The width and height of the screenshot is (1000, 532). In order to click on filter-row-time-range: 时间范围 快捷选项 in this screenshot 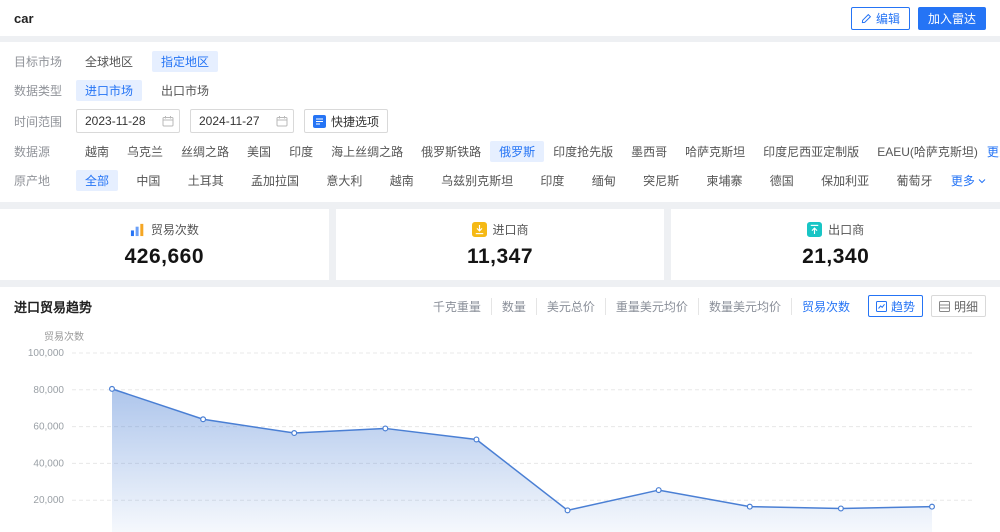, I will do `click(500, 121)`.